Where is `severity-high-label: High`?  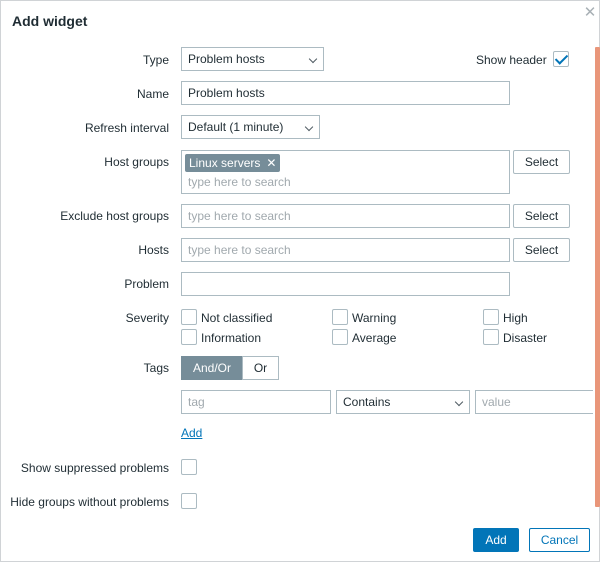 severity-high-label: High is located at coordinates (515, 318).